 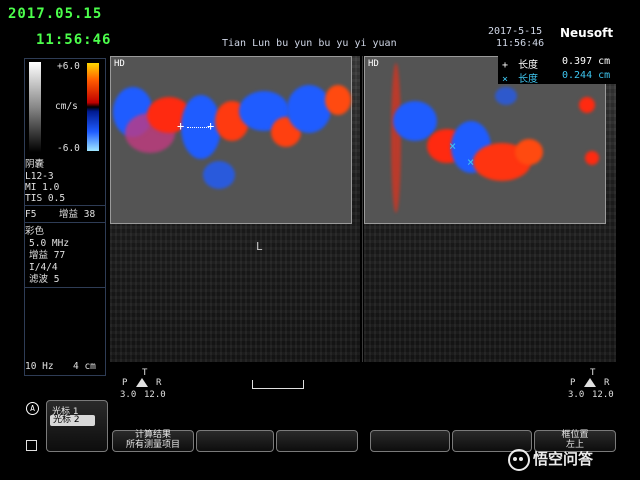 I want to click on depth-scale-bar, so click(x=278, y=384).